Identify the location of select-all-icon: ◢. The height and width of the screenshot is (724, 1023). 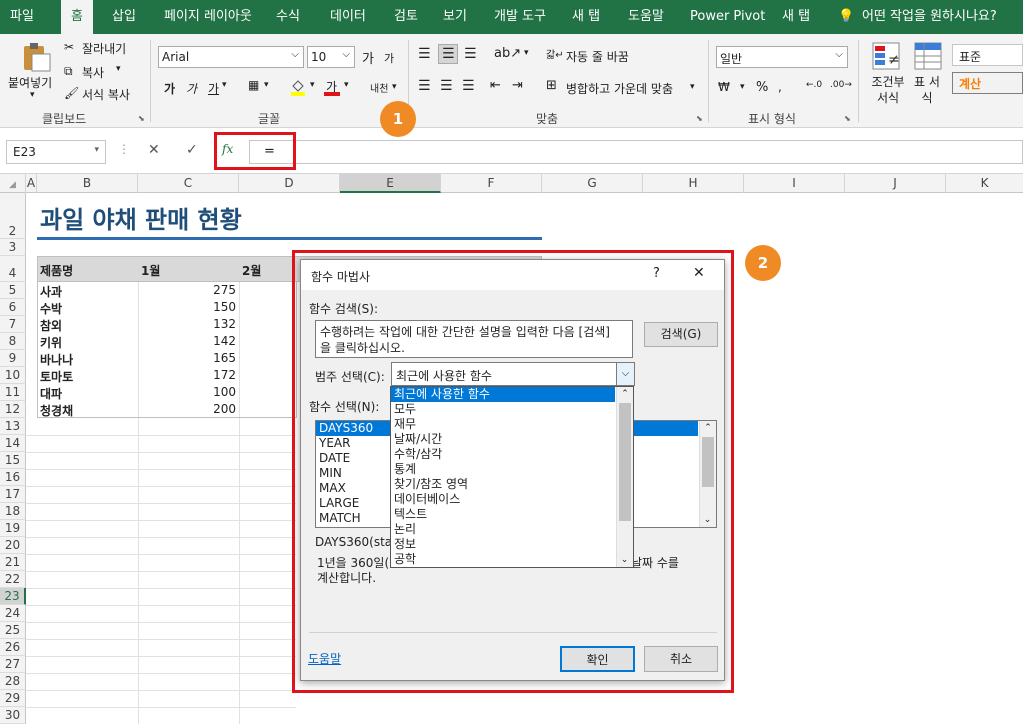
(13, 183).